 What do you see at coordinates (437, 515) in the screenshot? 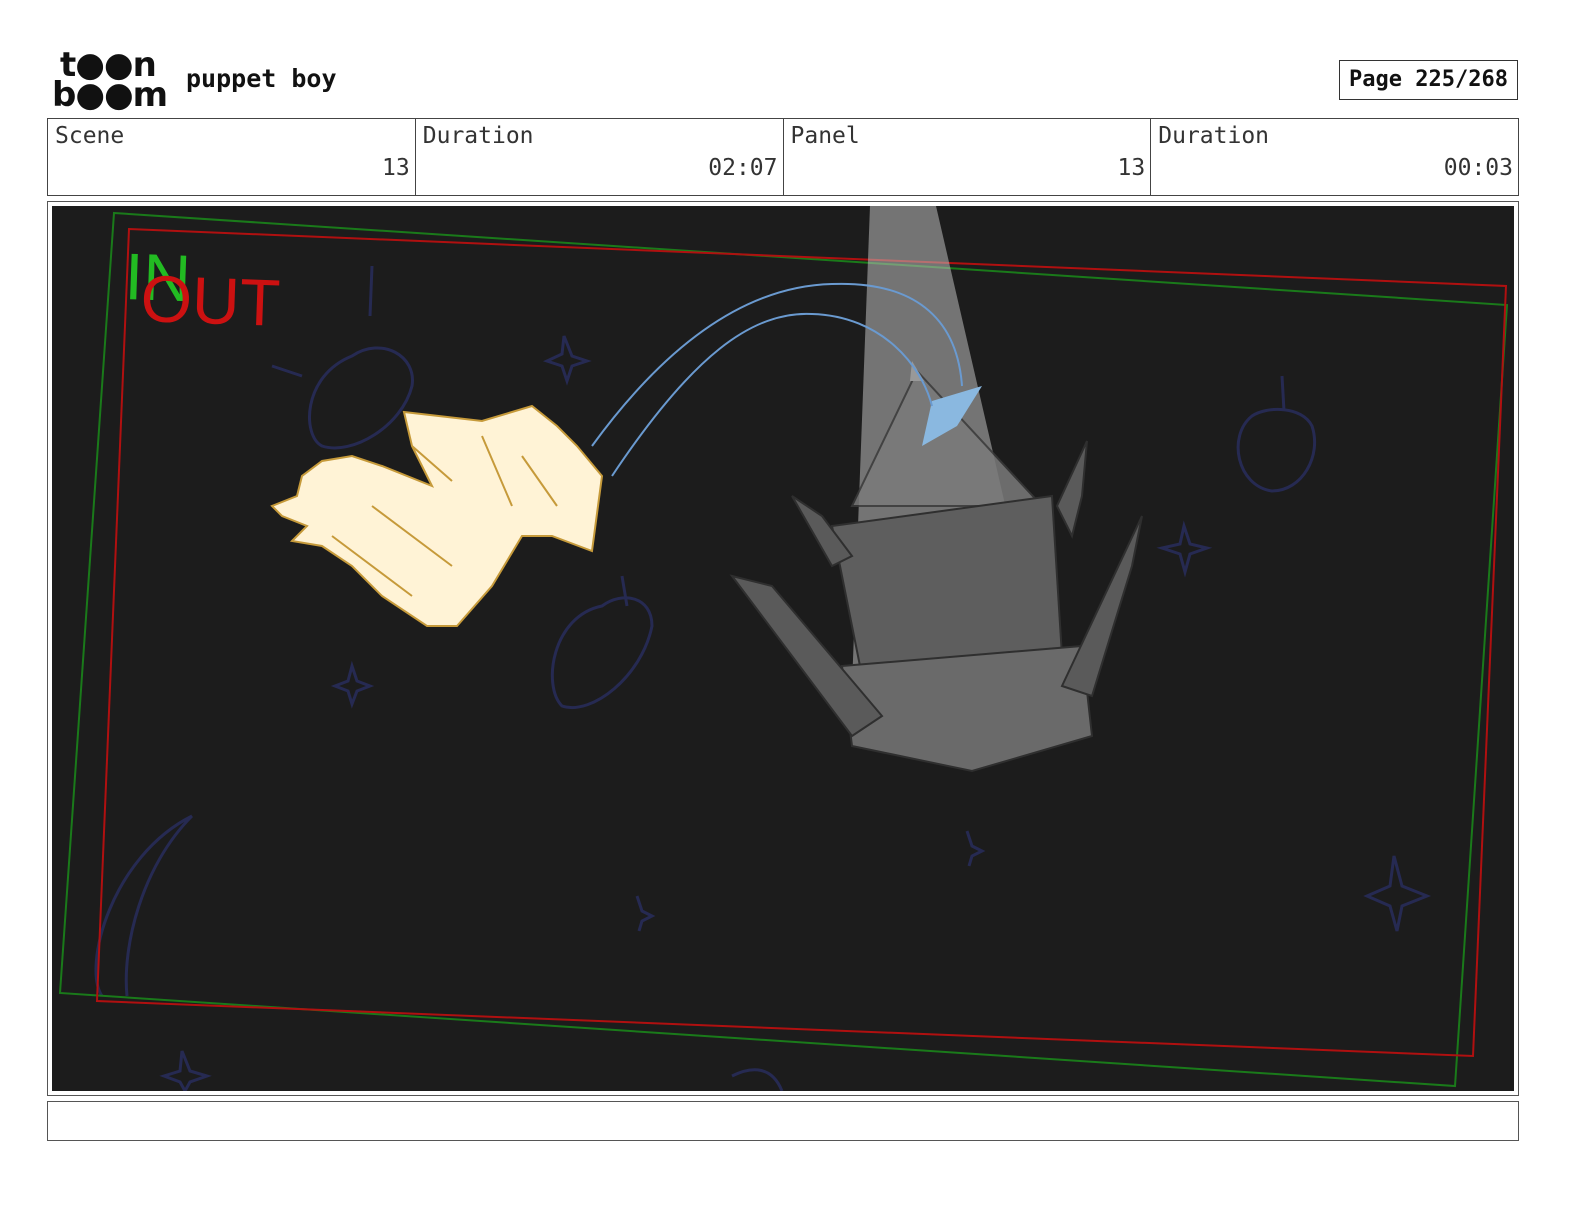
I see `puppet-boy-figure` at bounding box center [437, 515].